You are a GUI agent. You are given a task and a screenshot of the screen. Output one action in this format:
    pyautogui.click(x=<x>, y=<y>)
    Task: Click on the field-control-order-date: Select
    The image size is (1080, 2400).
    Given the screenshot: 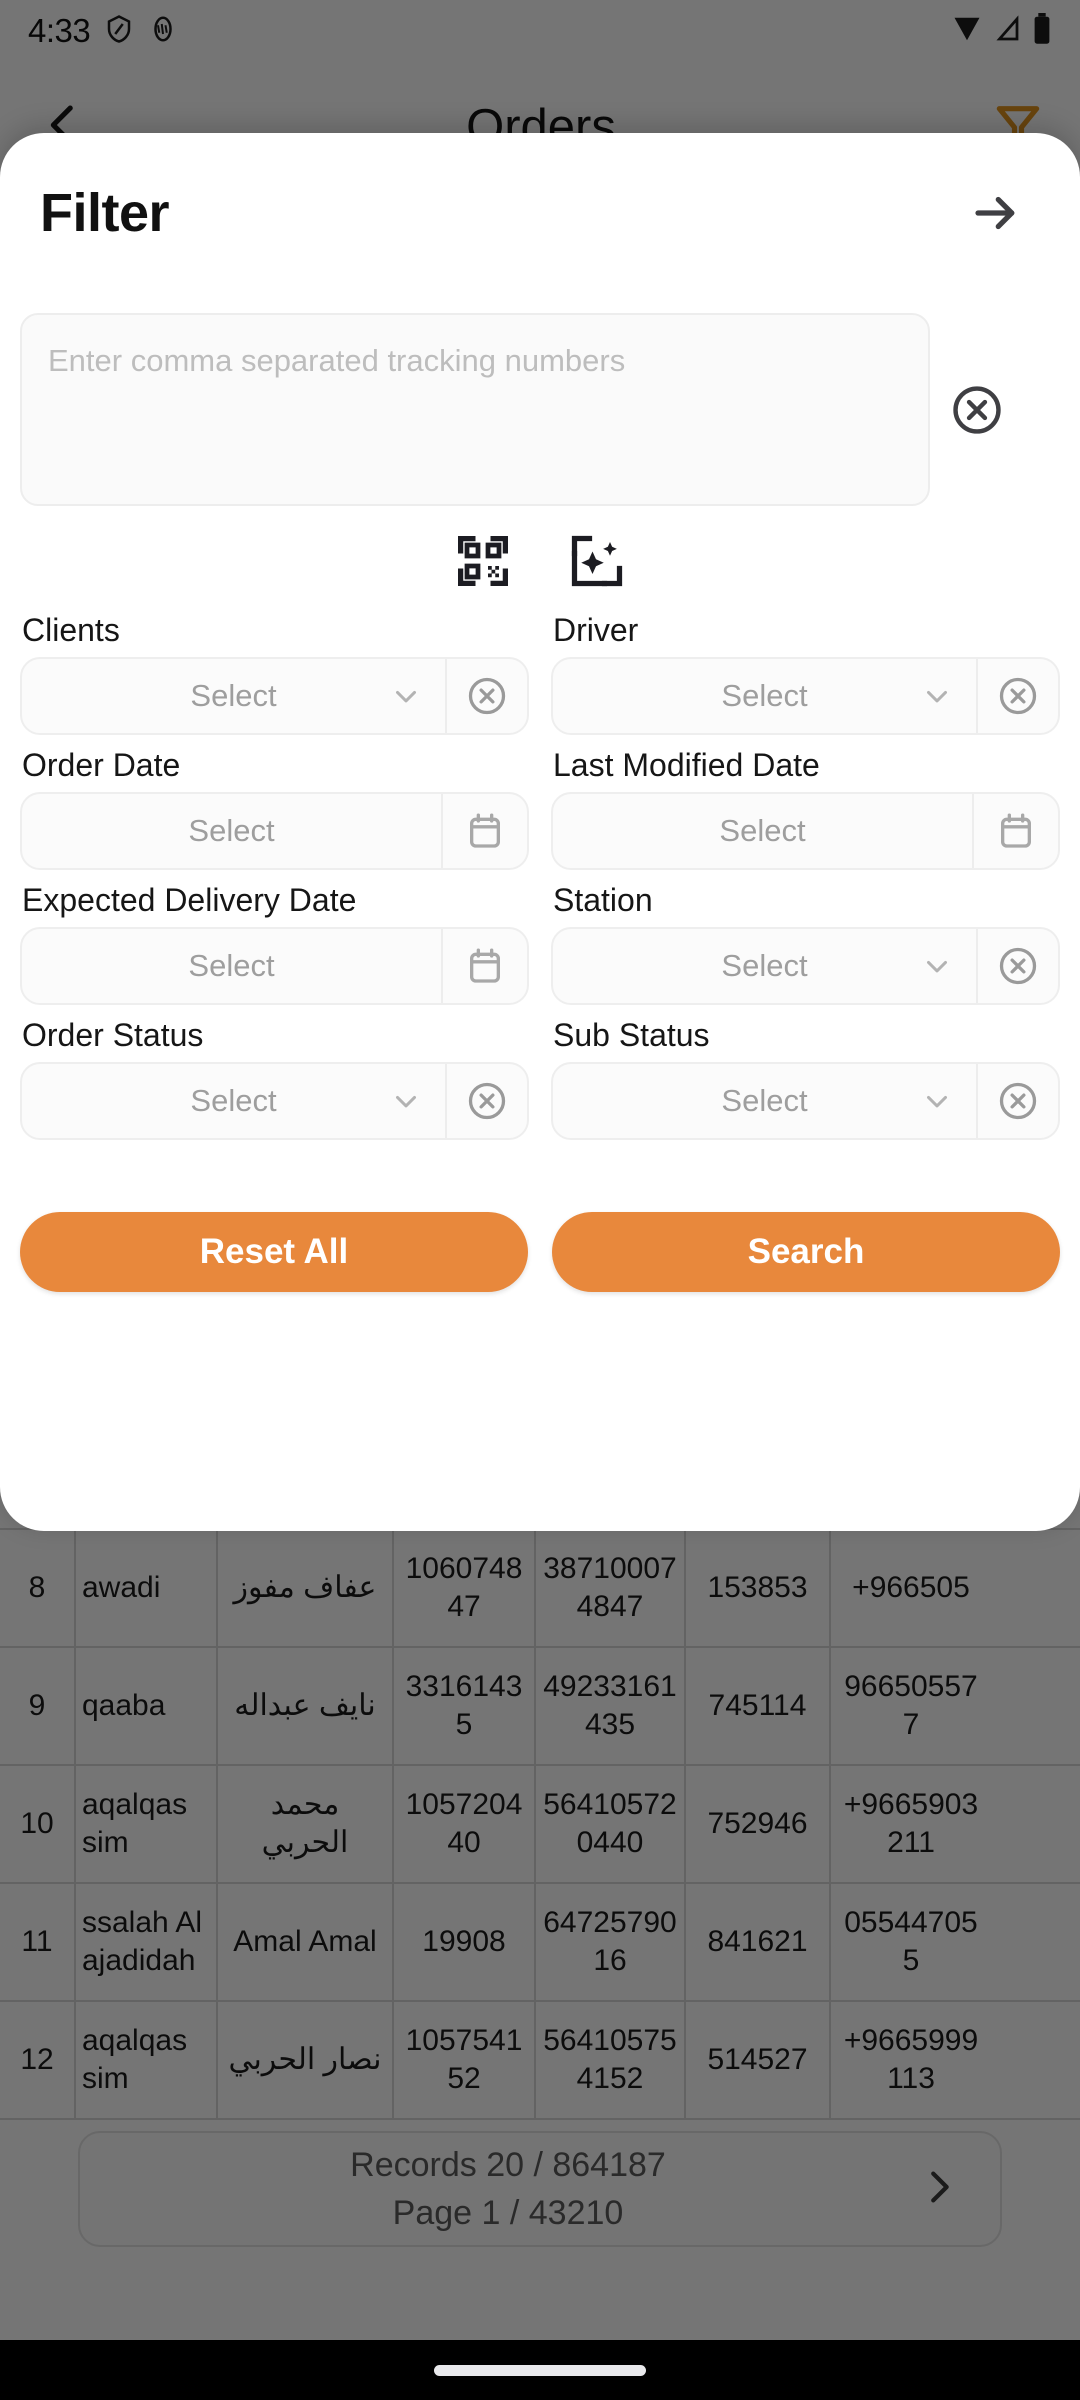 What is the action you would take?
    pyautogui.click(x=274, y=831)
    